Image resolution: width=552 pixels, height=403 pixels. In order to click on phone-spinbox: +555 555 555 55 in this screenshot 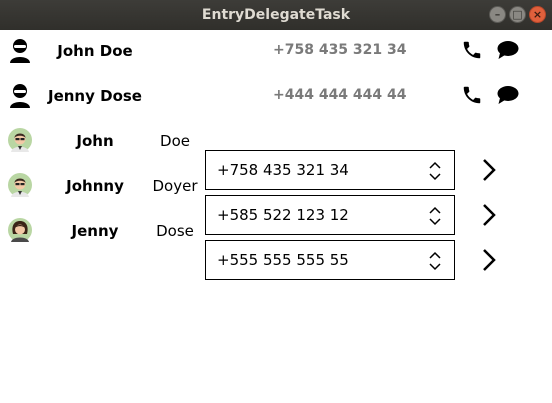, I will do `click(330, 260)`.